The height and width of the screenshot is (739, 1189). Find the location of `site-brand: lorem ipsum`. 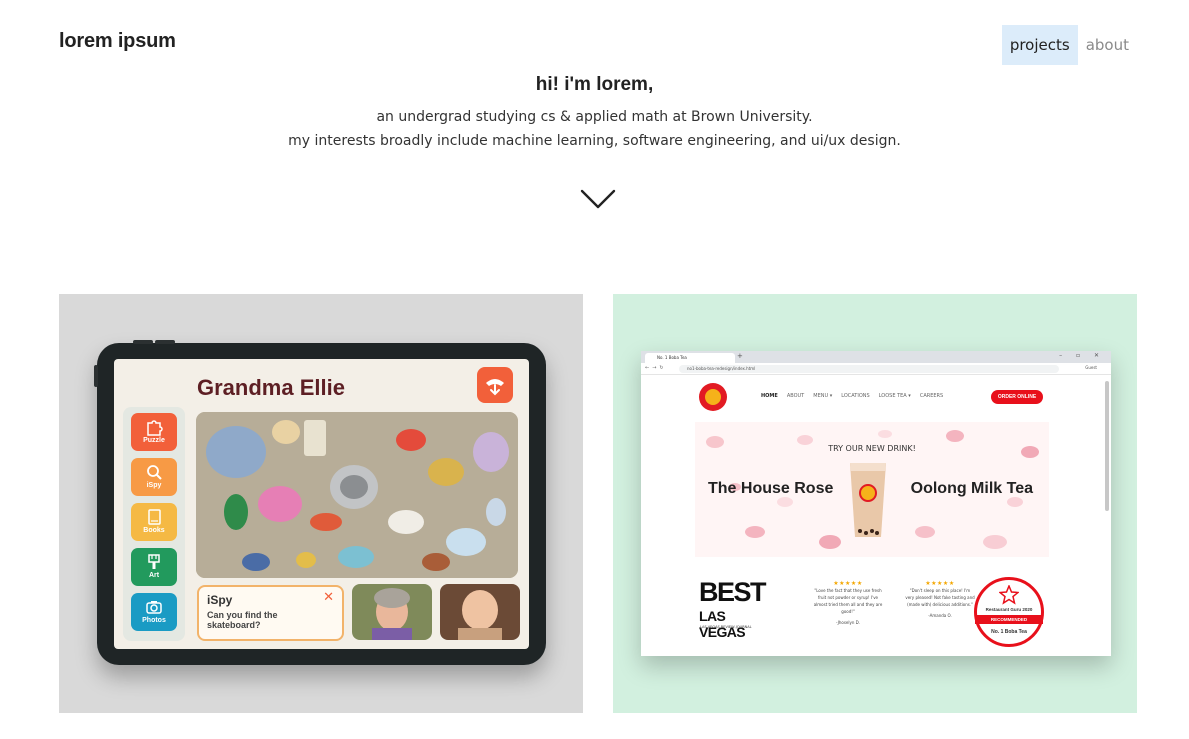

site-brand: lorem ipsum is located at coordinates (117, 41).